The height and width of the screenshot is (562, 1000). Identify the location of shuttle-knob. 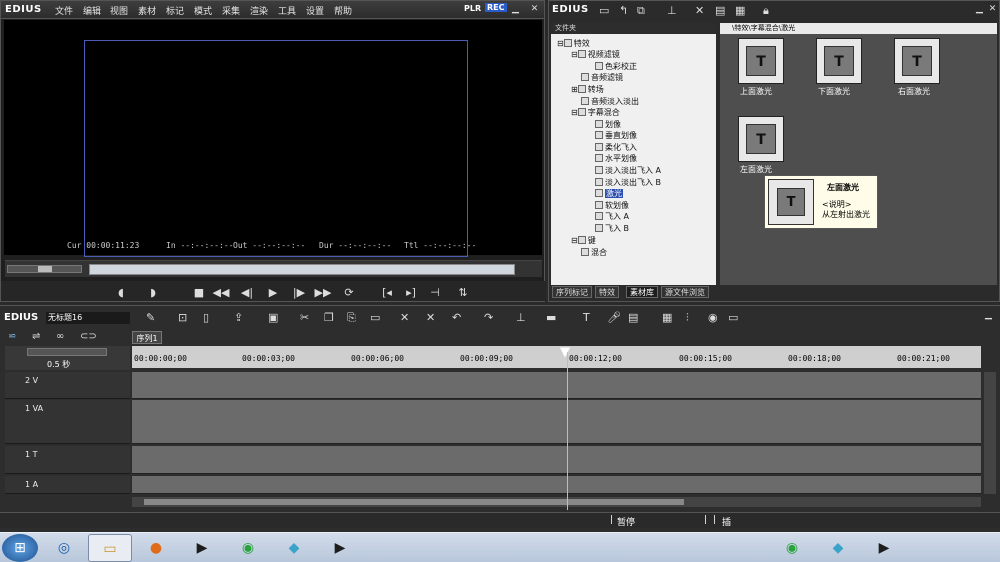
(45, 269).